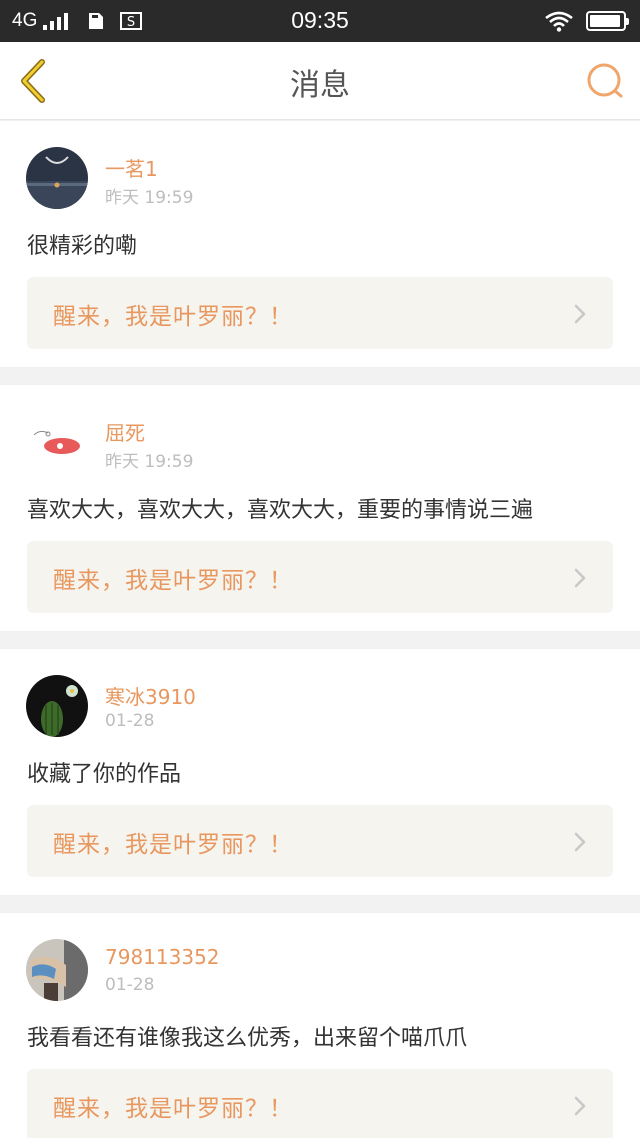 The height and width of the screenshot is (1138, 640). What do you see at coordinates (150, 695) in the screenshot?
I see `username: 寒冰3910` at bounding box center [150, 695].